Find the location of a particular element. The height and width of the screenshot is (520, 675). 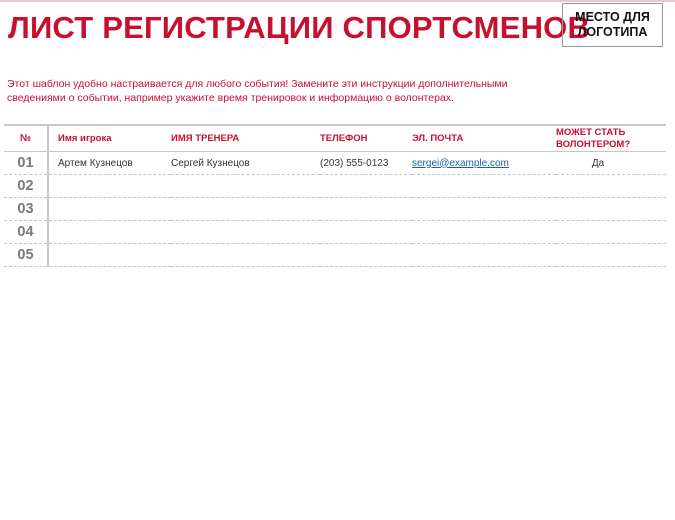

coach-name-cell: Сергей Кузнецов is located at coordinates (245, 163).